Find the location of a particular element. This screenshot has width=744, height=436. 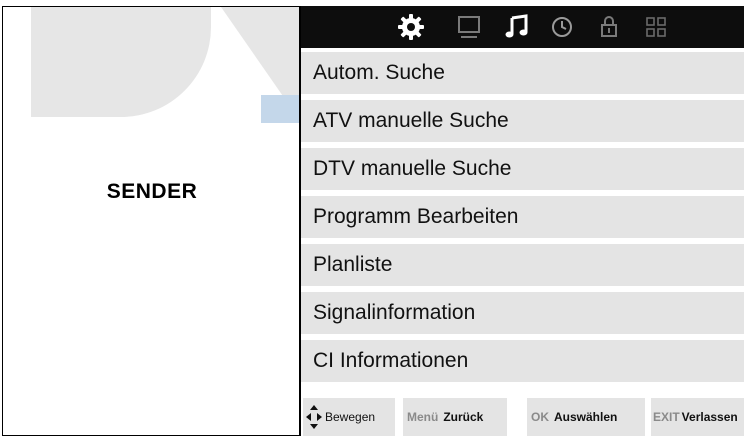

hint-move-label: Bewegen is located at coordinates (350, 417).